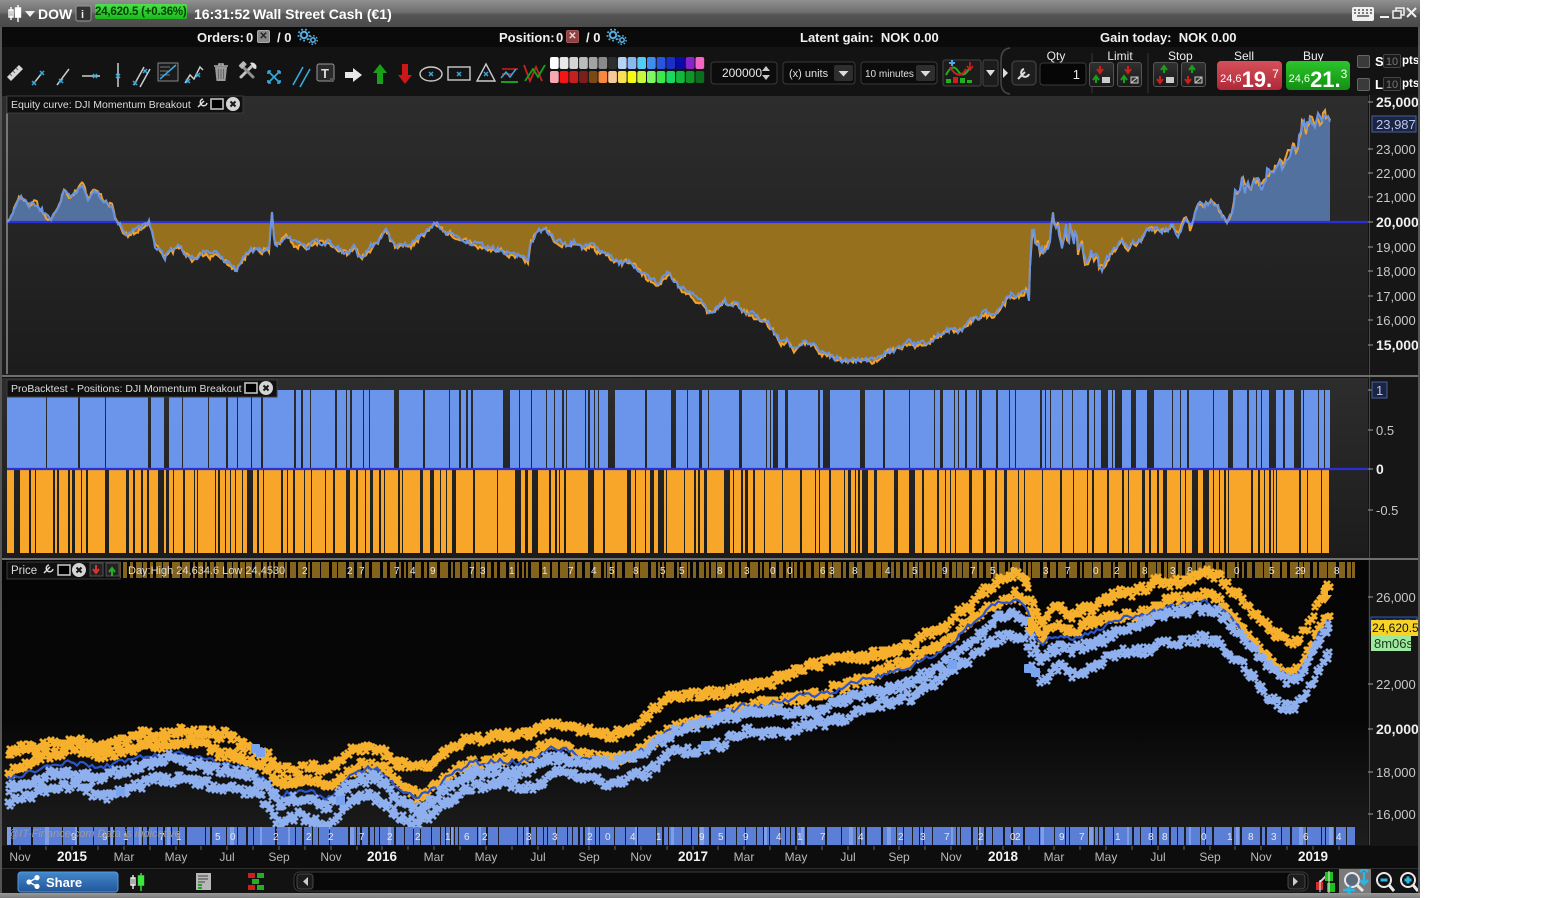 The width and height of the screenshot is (1548, 898). Describe the element at coordinates (382, 856) in the screenshot. I see `svg-text: 2016` at that location.